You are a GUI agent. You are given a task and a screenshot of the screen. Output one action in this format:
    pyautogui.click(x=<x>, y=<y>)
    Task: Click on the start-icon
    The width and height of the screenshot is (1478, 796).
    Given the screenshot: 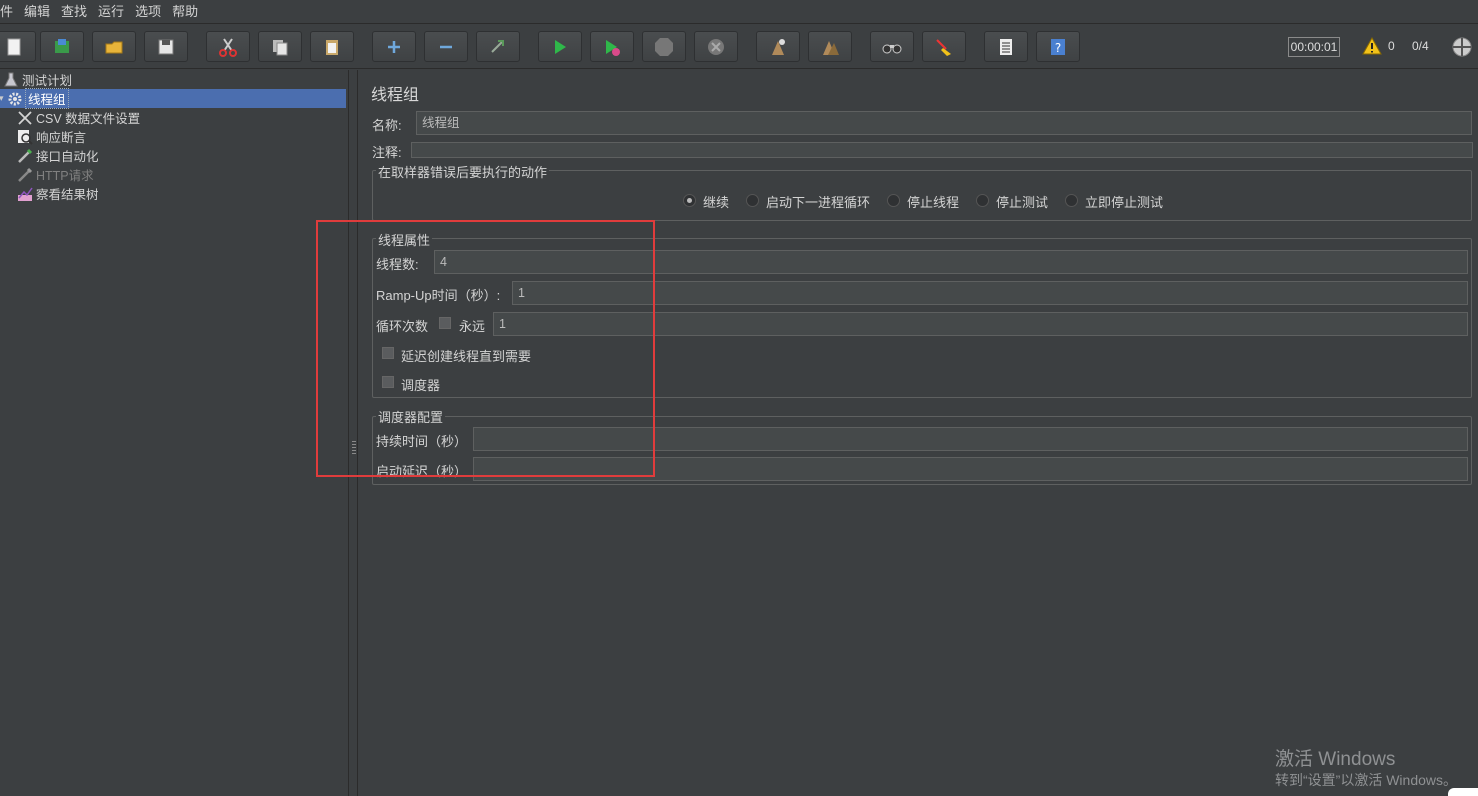 What is the action you would take?
    pyautogui.click(x=560, y=46)
    